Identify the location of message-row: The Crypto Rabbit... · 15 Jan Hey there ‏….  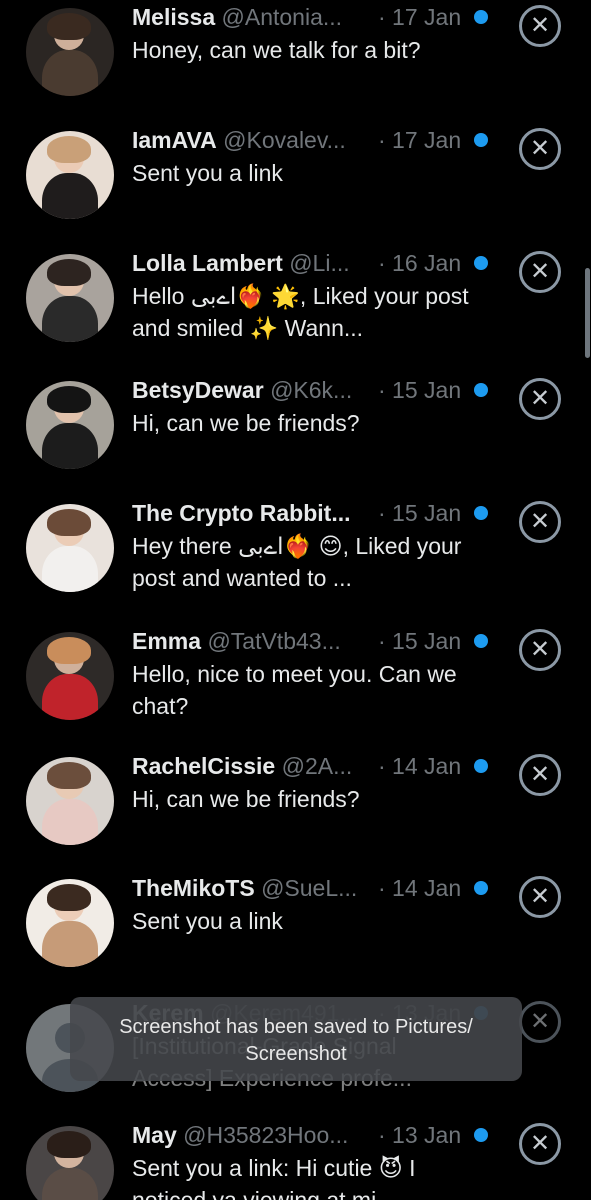
(295, 552).